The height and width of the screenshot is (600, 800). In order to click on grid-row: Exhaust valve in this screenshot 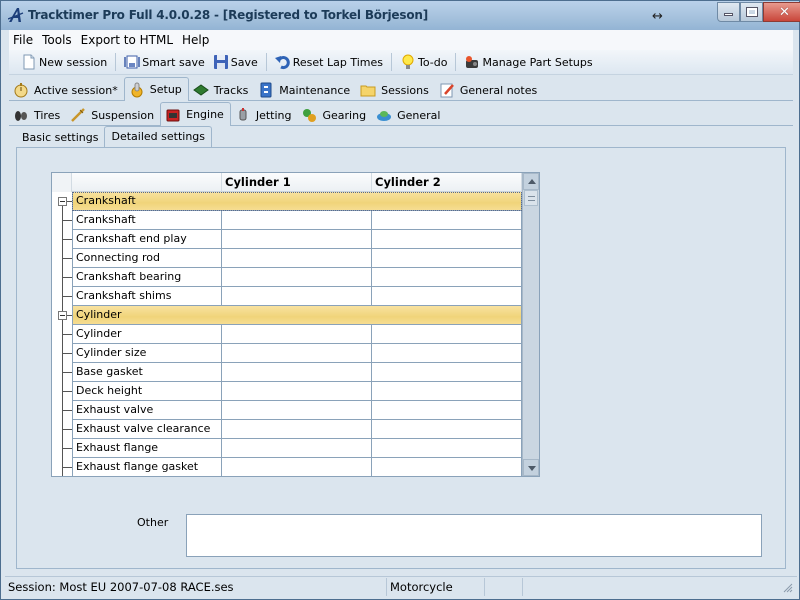, I will do `click(287, 410)`.